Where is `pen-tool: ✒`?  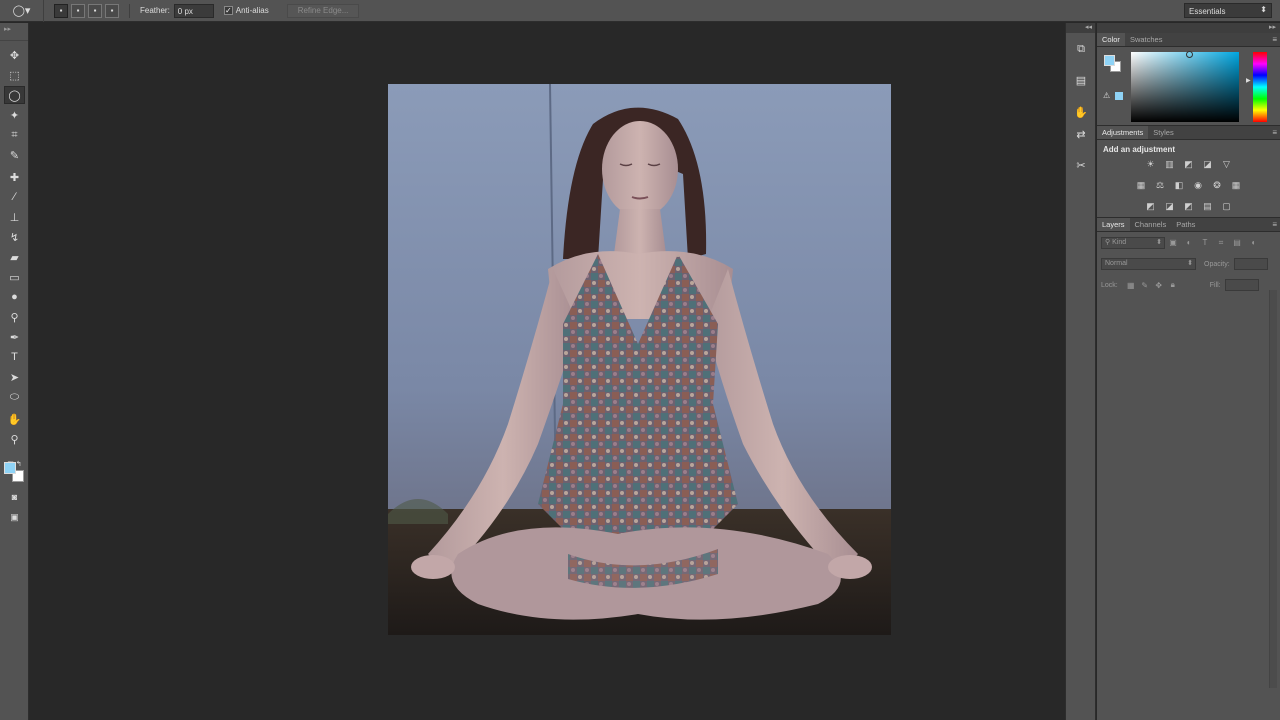 pen-tool: ✒ is located at coordinates (14, 337).